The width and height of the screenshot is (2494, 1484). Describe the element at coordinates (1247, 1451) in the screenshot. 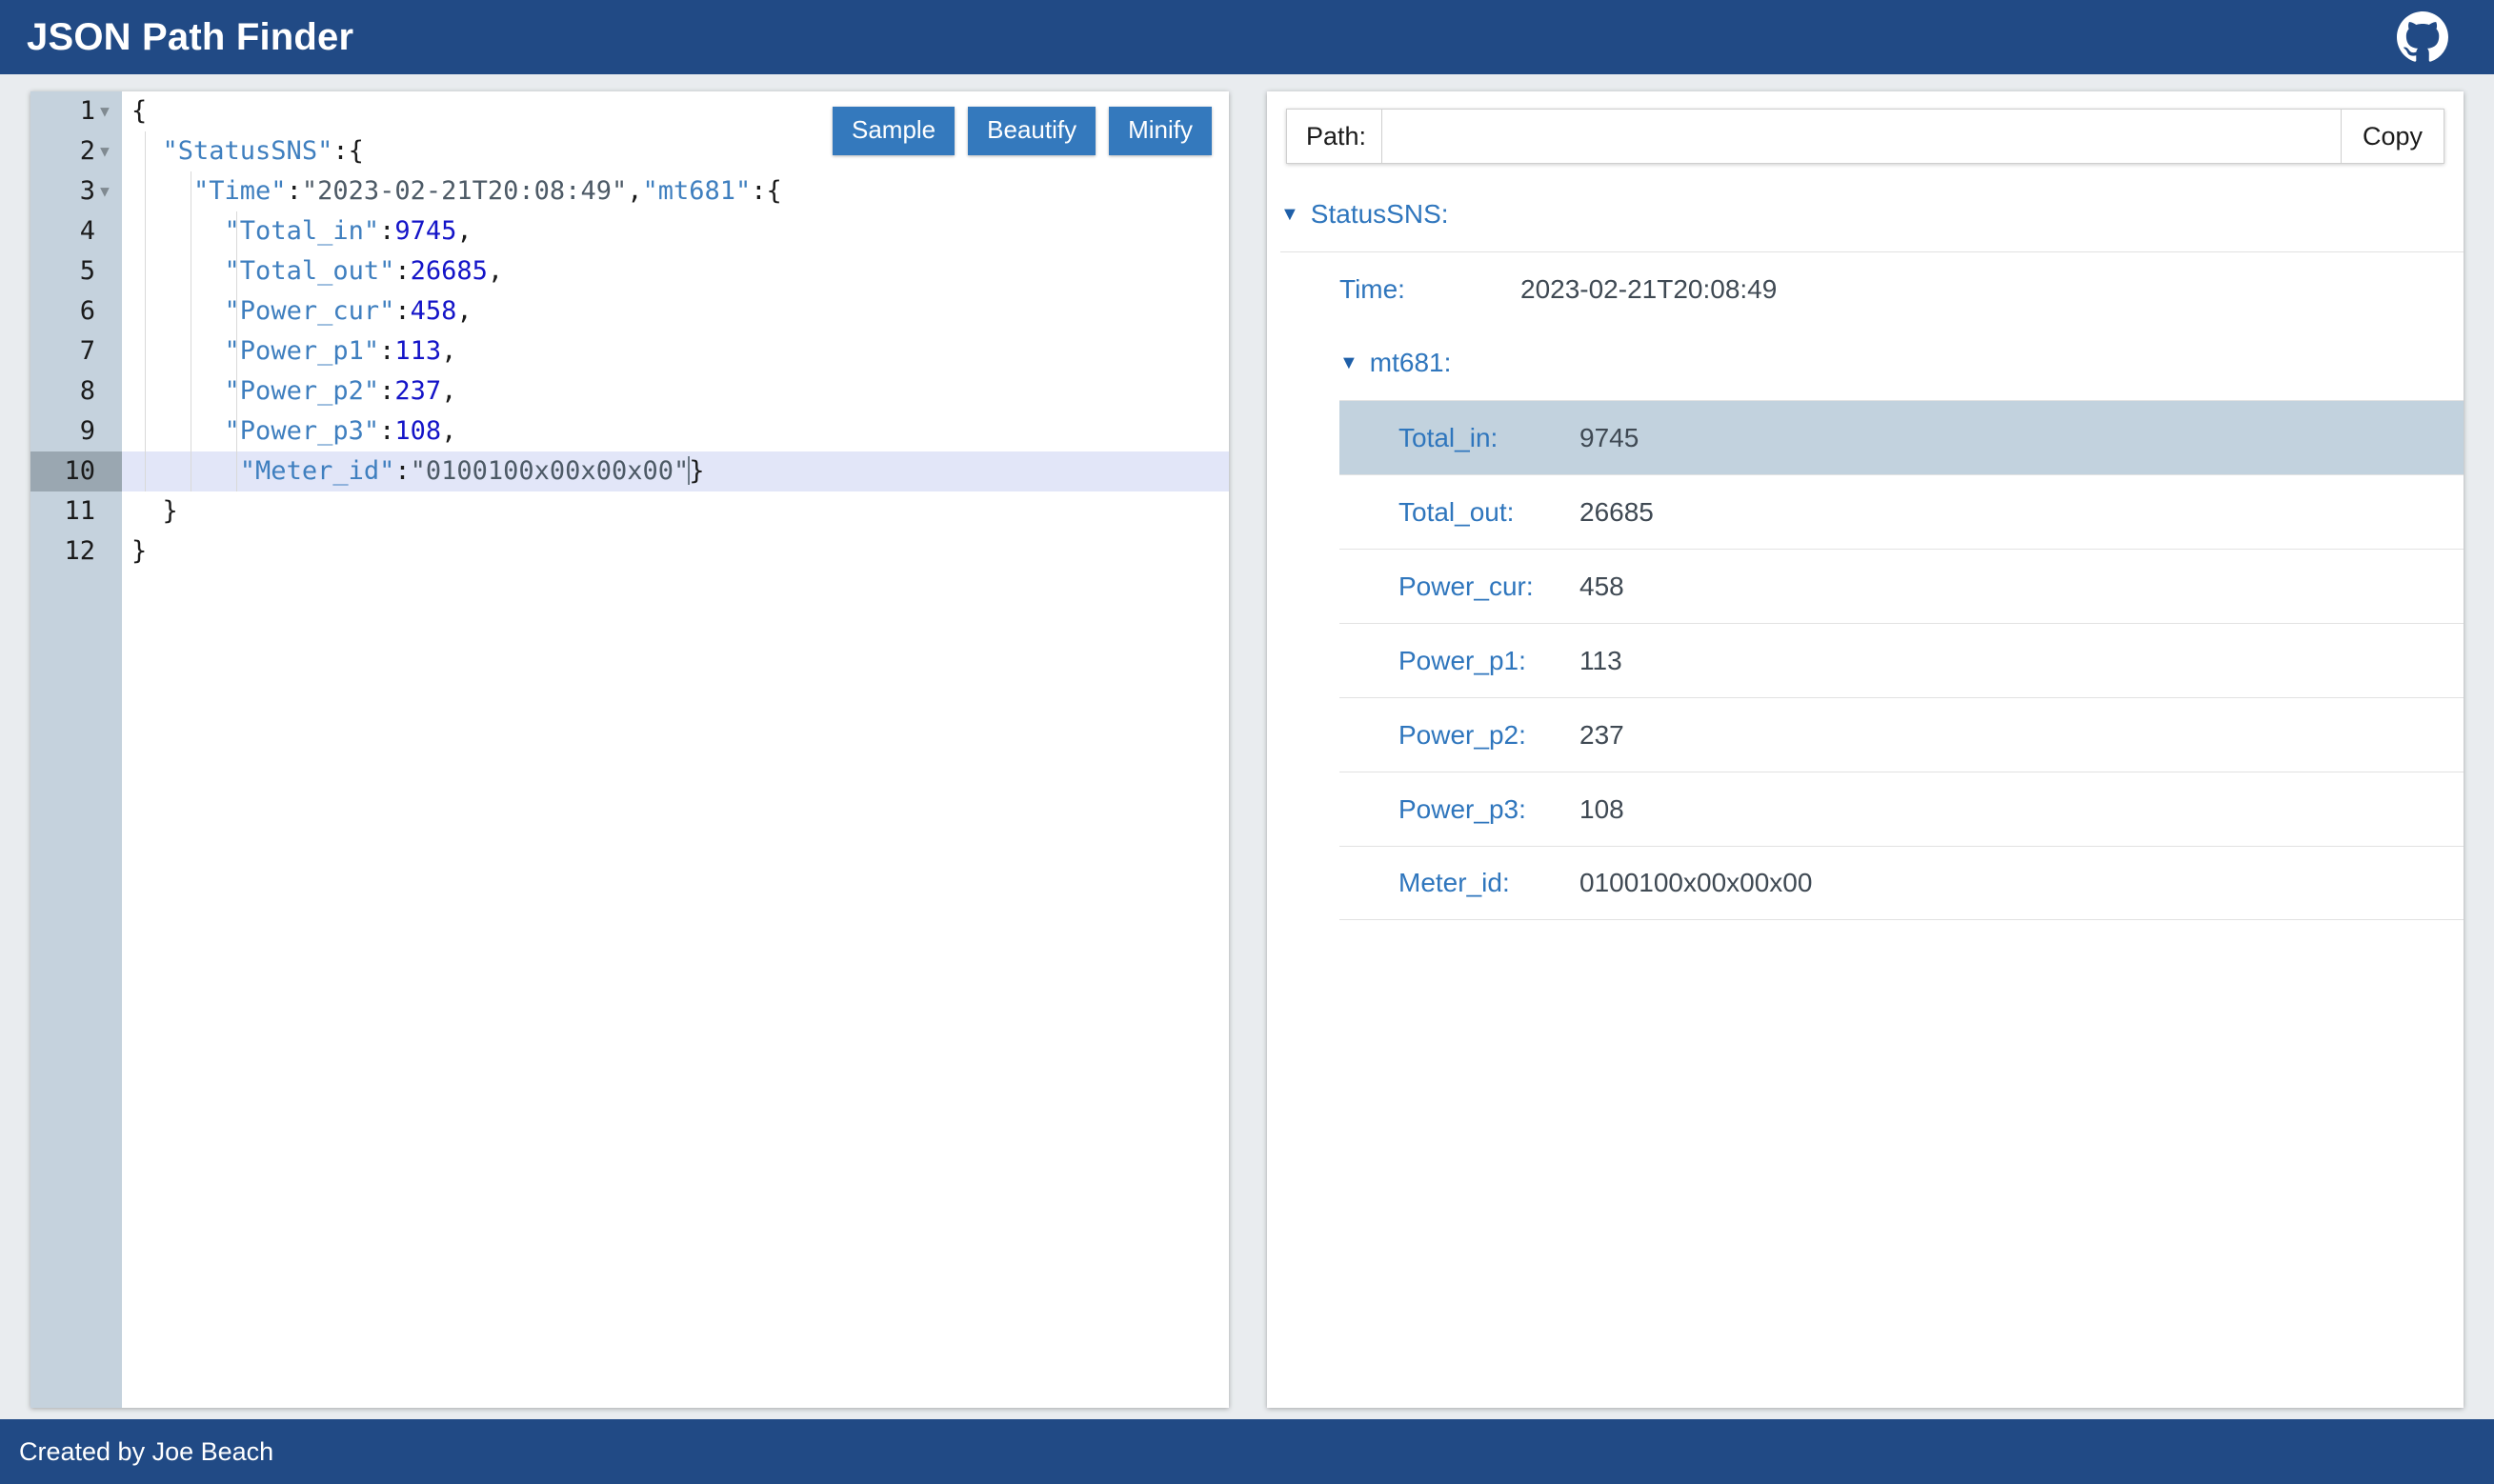

I see `app-footer: Created by Joe Beach` at that location.